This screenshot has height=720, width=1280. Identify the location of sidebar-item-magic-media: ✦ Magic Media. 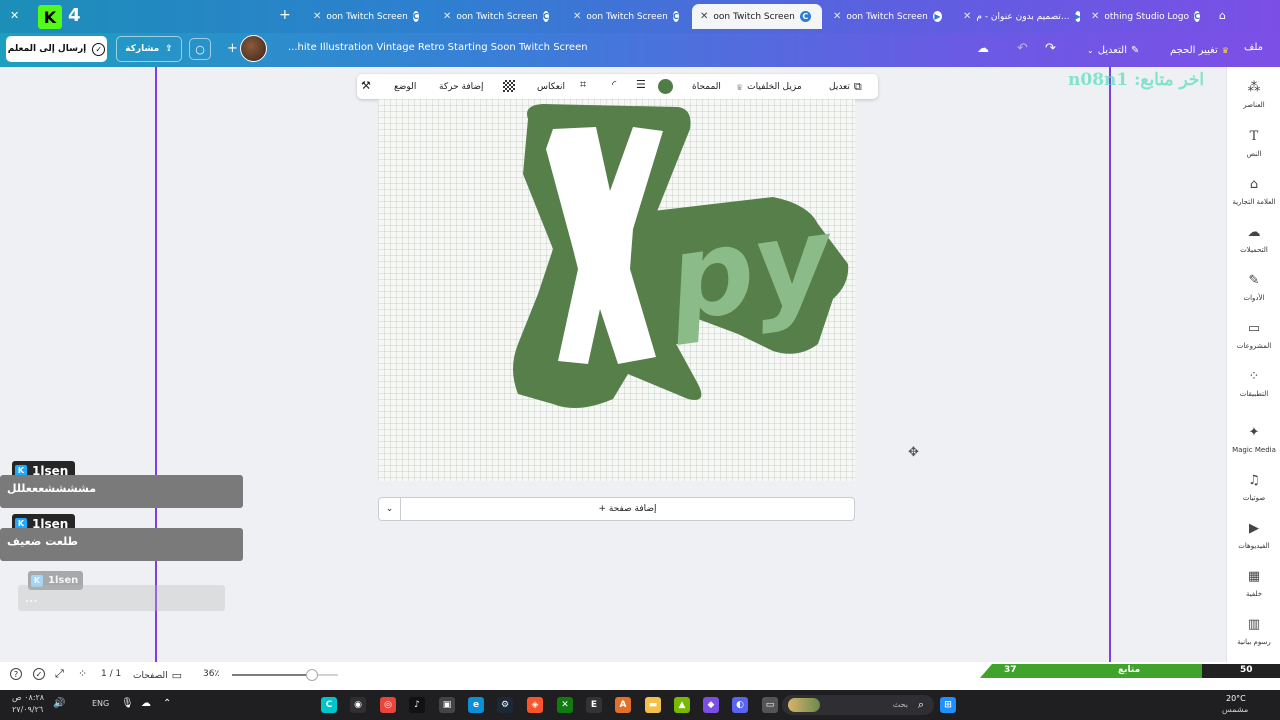
(1253, 447).